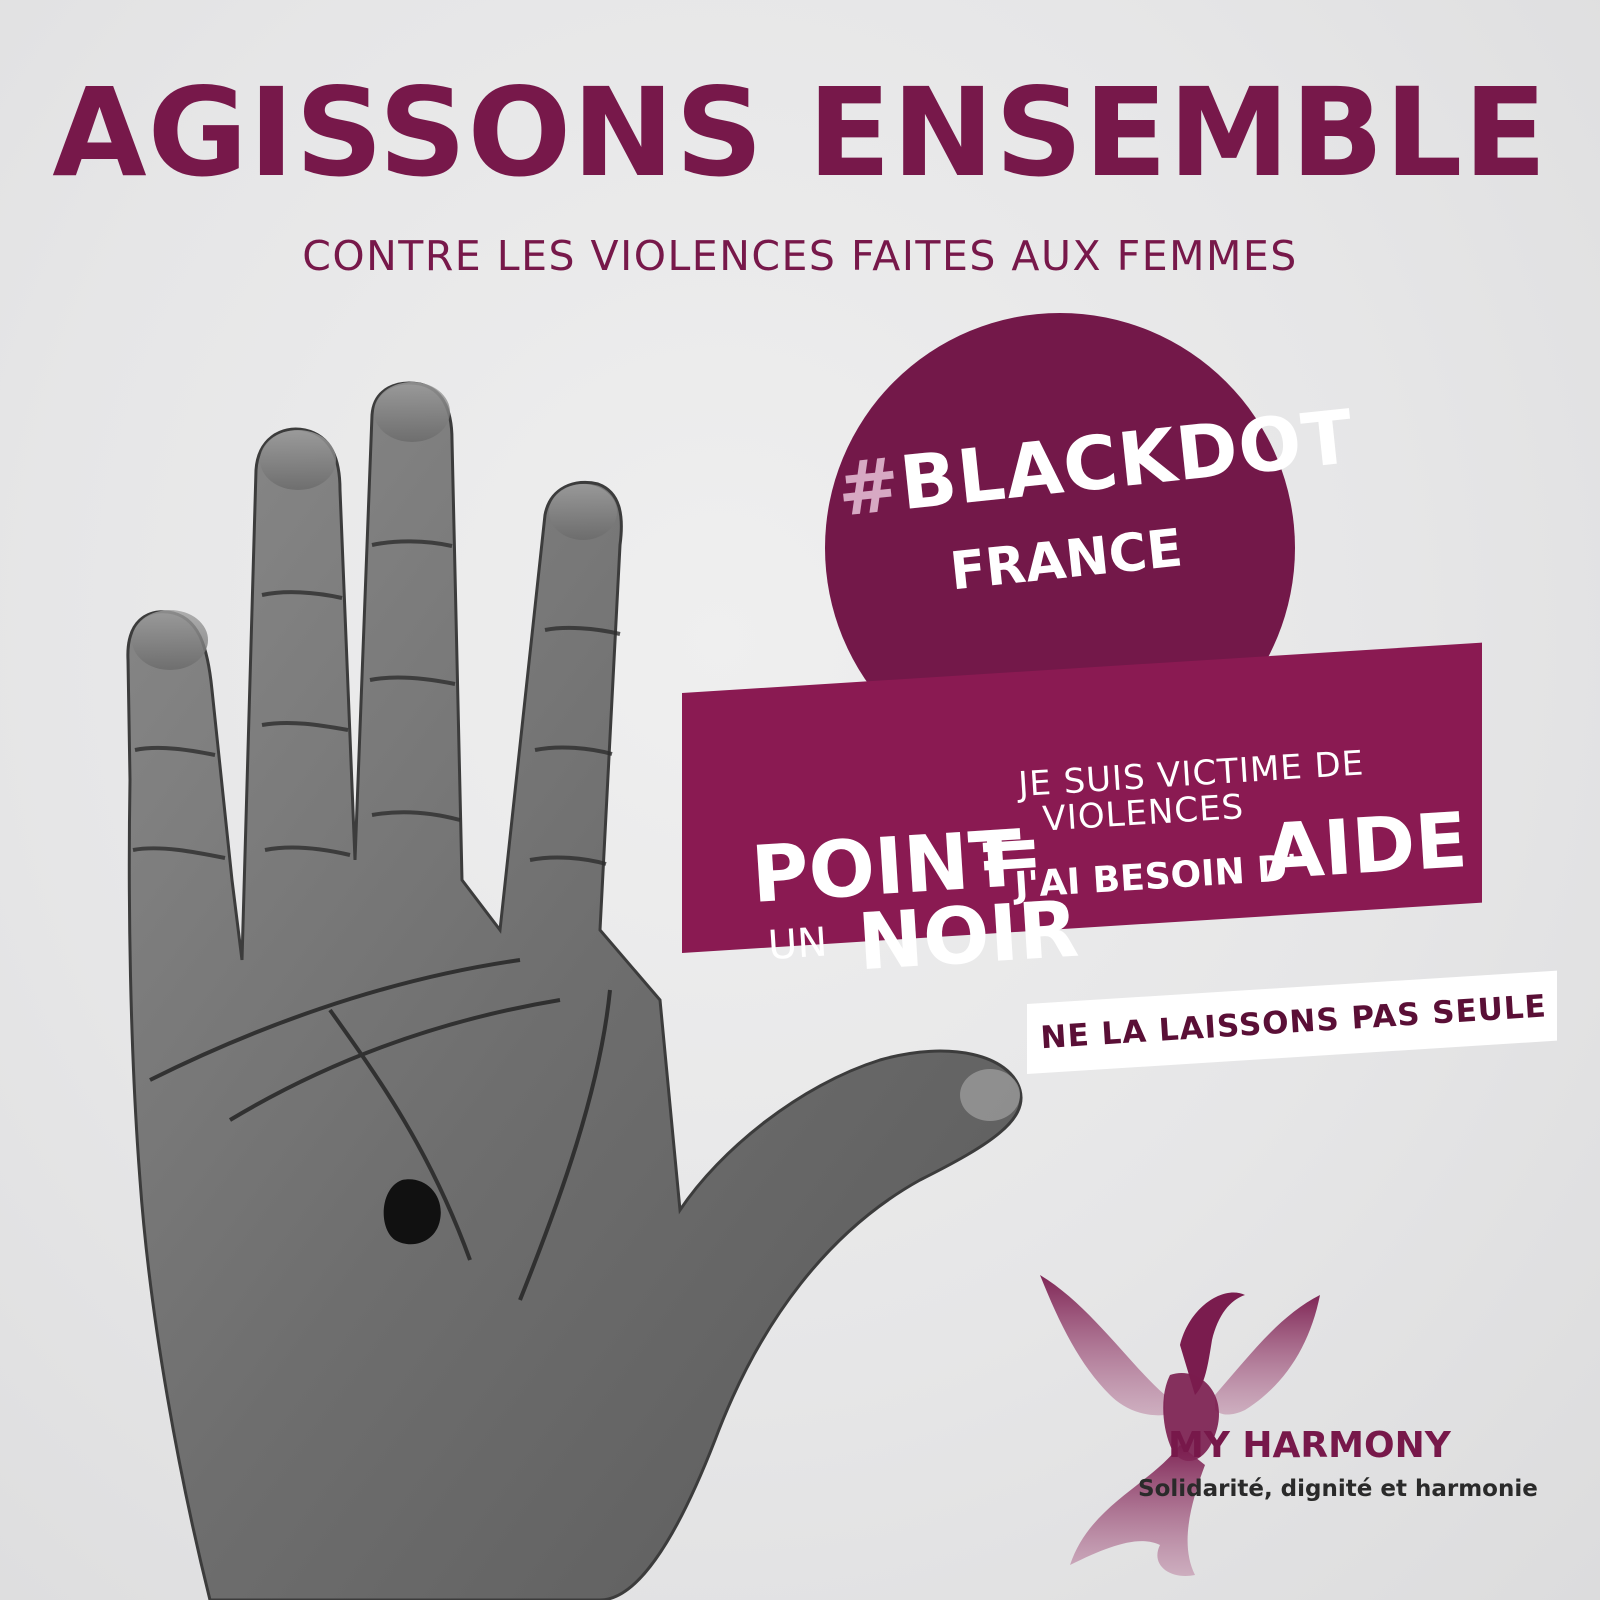  I want to click on meaning-line-3: J'AI BESOIN D', so click(1156, 877).